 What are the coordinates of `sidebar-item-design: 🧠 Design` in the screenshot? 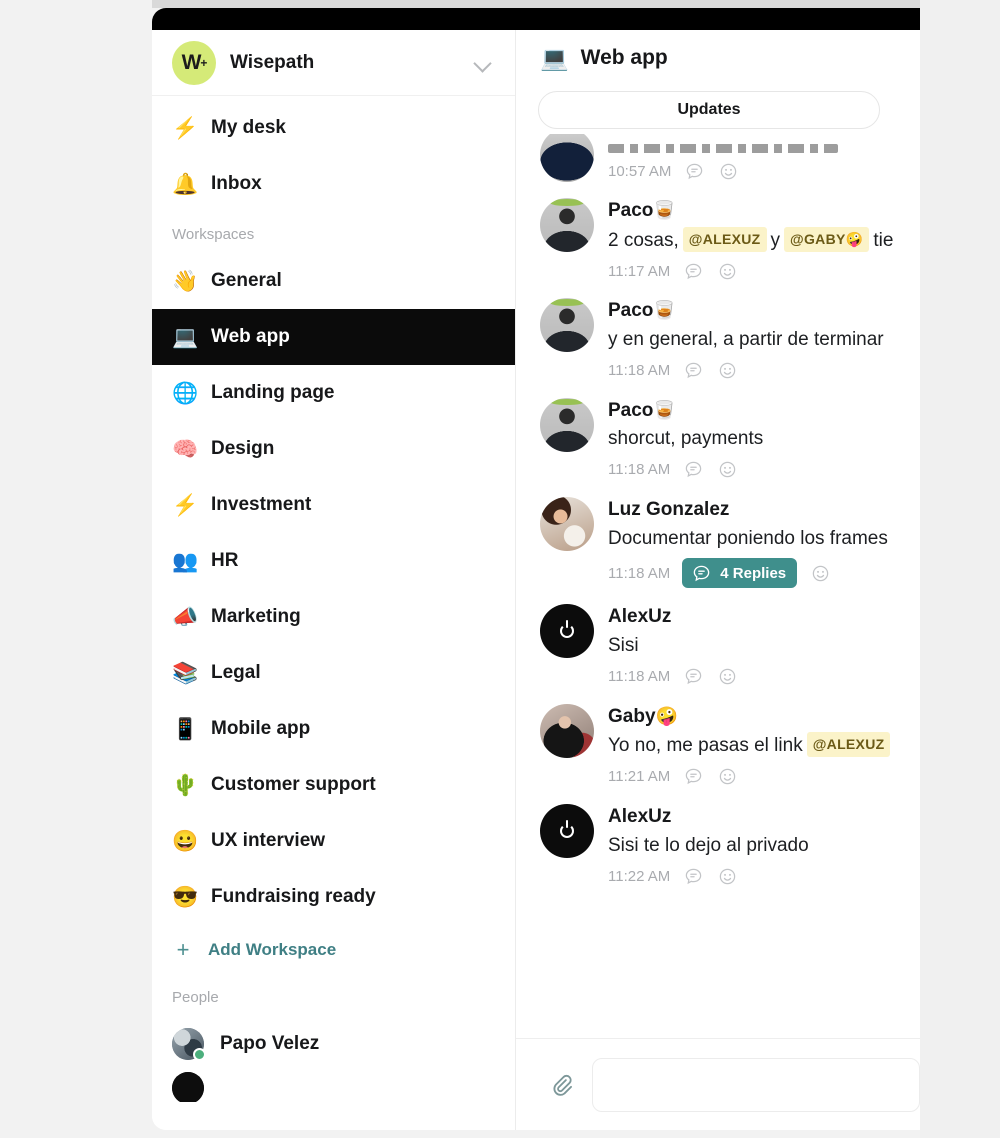 It's located at (333, 449).